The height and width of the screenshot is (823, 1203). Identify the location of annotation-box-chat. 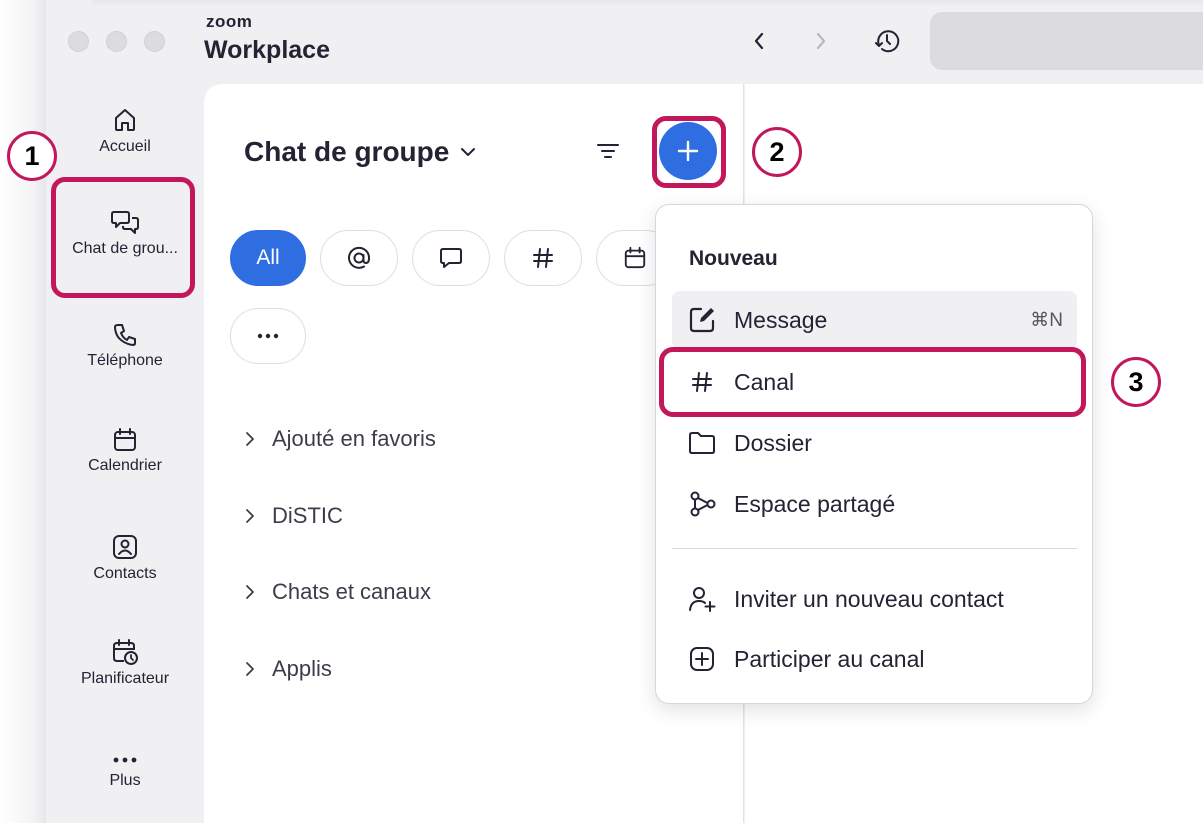
(123, 237).